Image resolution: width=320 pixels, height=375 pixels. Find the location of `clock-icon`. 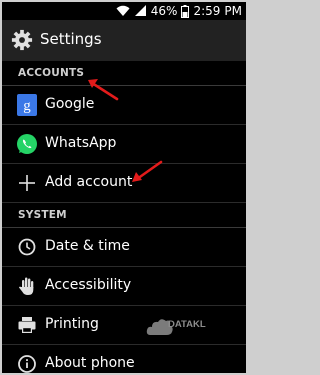

clock-icon is located at coordinates (27, 247).